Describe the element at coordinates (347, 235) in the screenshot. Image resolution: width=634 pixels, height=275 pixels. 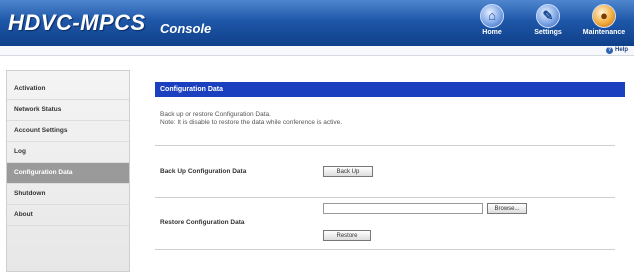
I see `restore-button: Restore` at that location.